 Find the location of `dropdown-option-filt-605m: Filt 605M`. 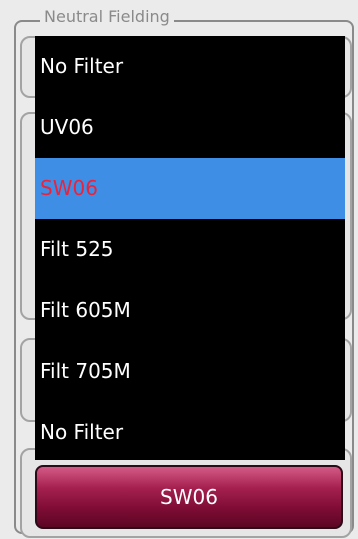

dropdown-option-filt-605m: Filt 605M is located at coordinates (190, 310).